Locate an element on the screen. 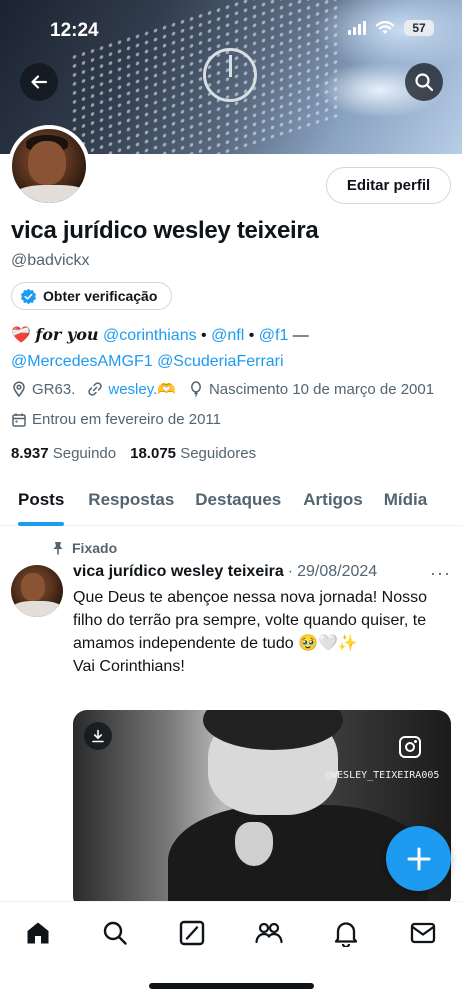  location-text: GR63. is located at coordinates (54, 389).